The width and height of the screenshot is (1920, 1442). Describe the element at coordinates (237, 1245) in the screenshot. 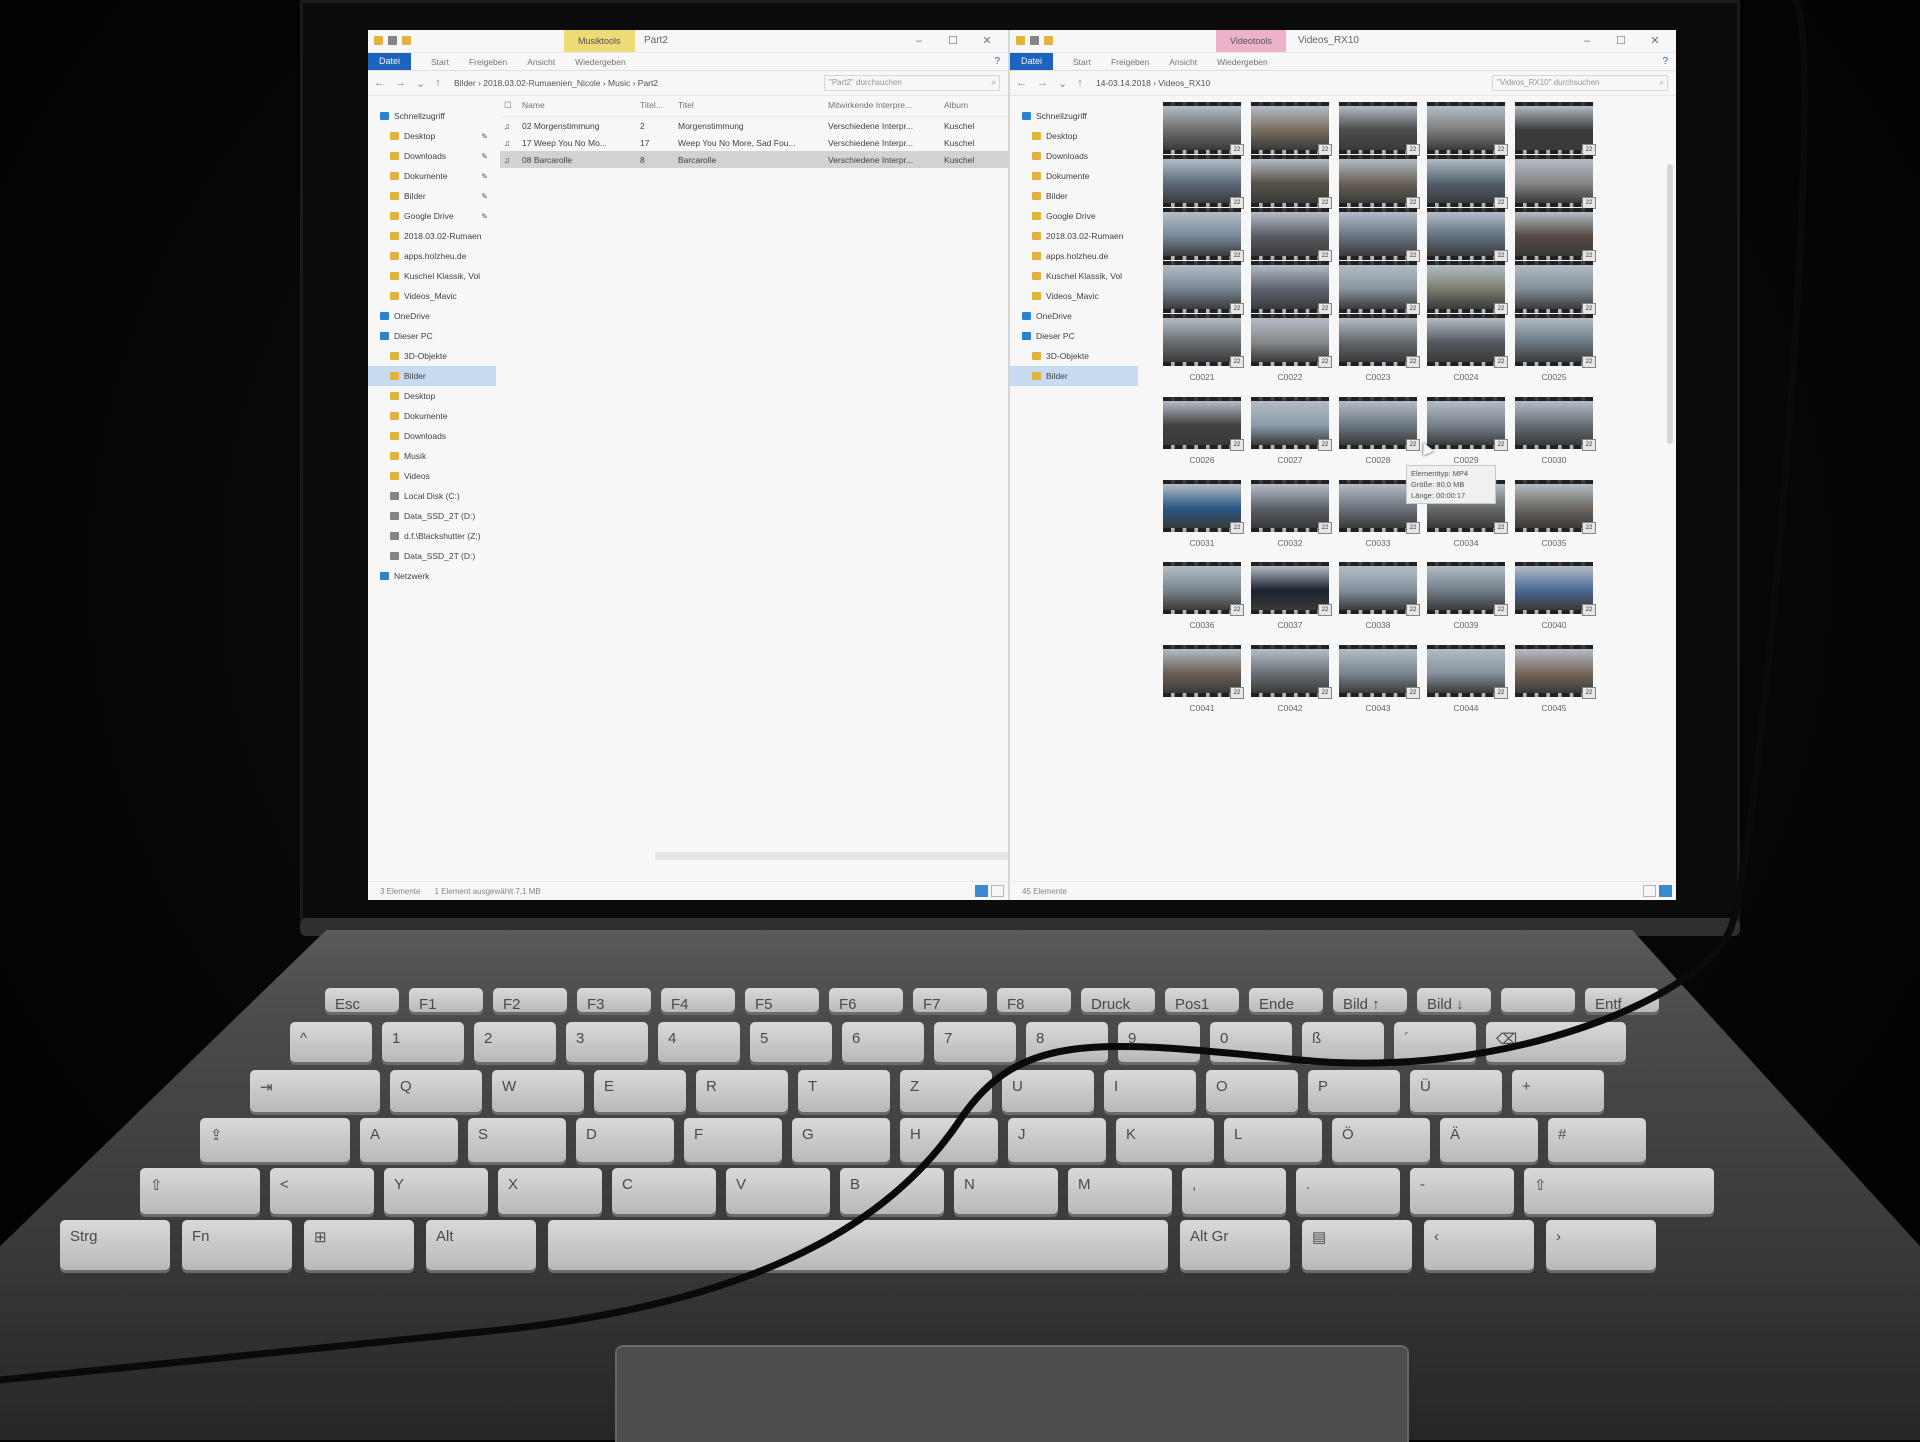

I see `keyboard-key: Fn` at that location.